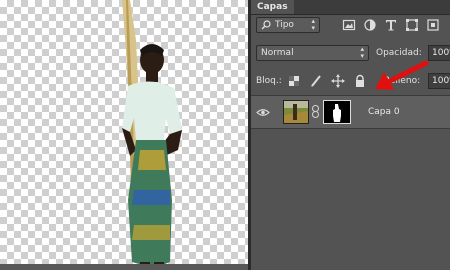  Describe the element at coordinates (384, 112) in the screenshot. I see `layer-name: Capa 0` at that location.